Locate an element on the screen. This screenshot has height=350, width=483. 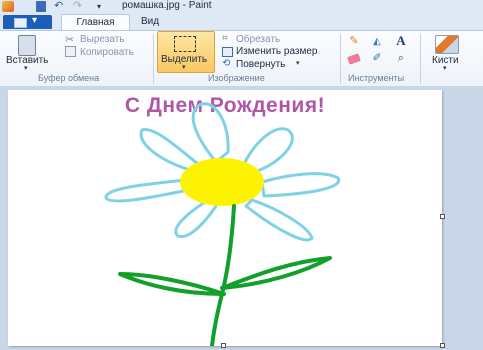
select-button: Выделить ▾ is located at coordinates (186, 52).